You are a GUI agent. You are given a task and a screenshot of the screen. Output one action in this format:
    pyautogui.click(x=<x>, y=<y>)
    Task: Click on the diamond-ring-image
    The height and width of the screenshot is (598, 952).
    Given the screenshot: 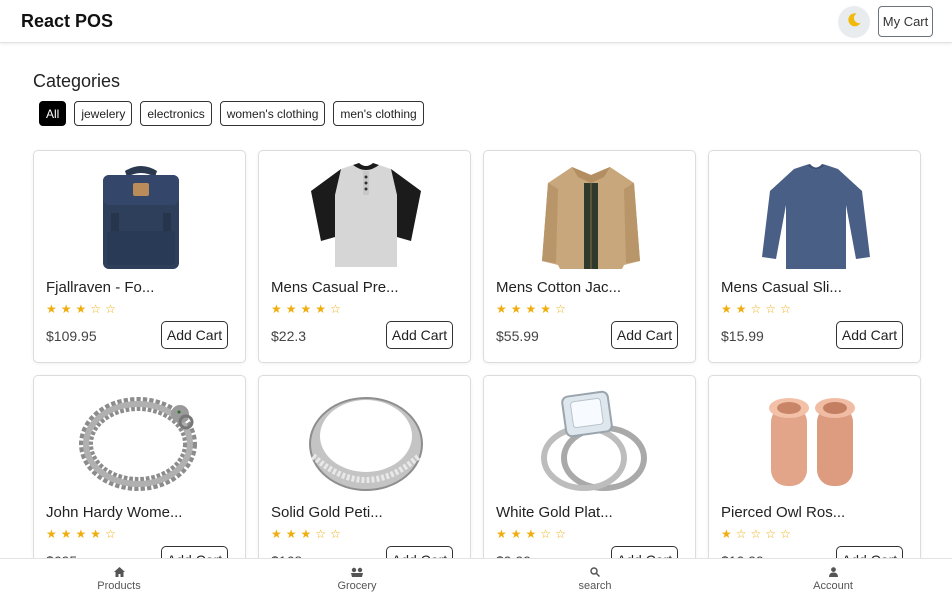 What is the action you would take?
    pyautogui.click(x=589, y=441)
    